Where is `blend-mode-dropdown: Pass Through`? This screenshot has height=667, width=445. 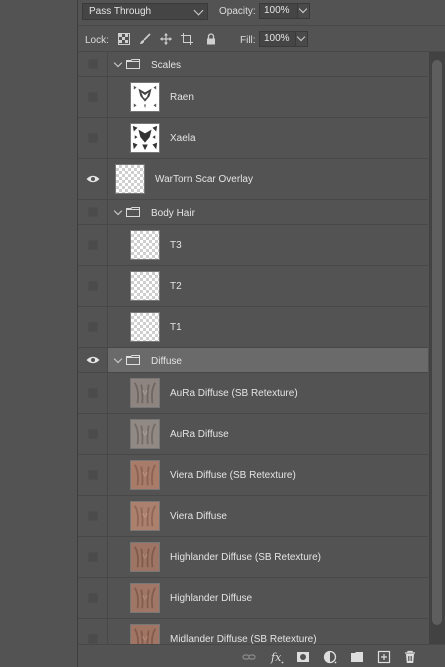
blend-mode-dropdown: Pass Through is located at coordinates (145, 11).